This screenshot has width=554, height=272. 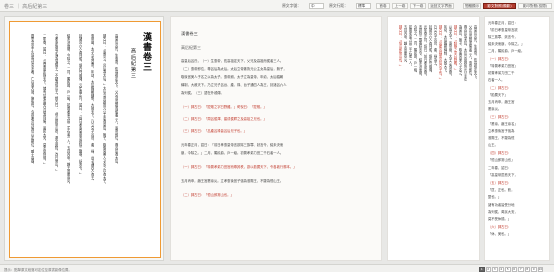 I want to click on note-line: 五月丙申，趙王宮, so click(x=518, y=102).